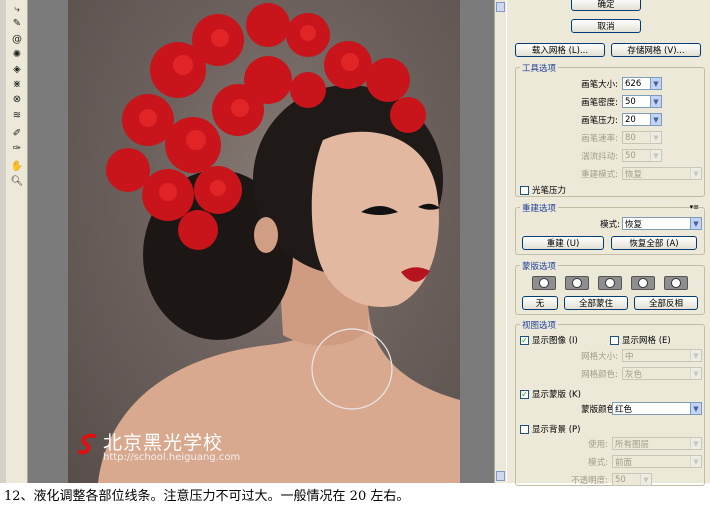 This screenshot has width=710, height=505. I want to click on pucker-icon: ✺, so click(17, 54).